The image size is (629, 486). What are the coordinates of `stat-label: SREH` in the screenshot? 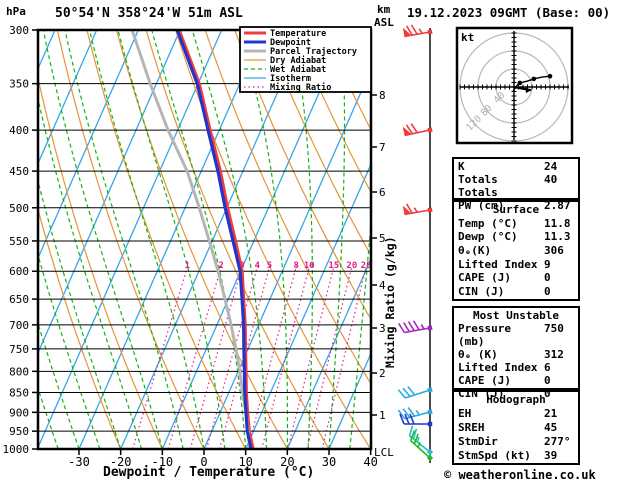 It's located at (471, 427).